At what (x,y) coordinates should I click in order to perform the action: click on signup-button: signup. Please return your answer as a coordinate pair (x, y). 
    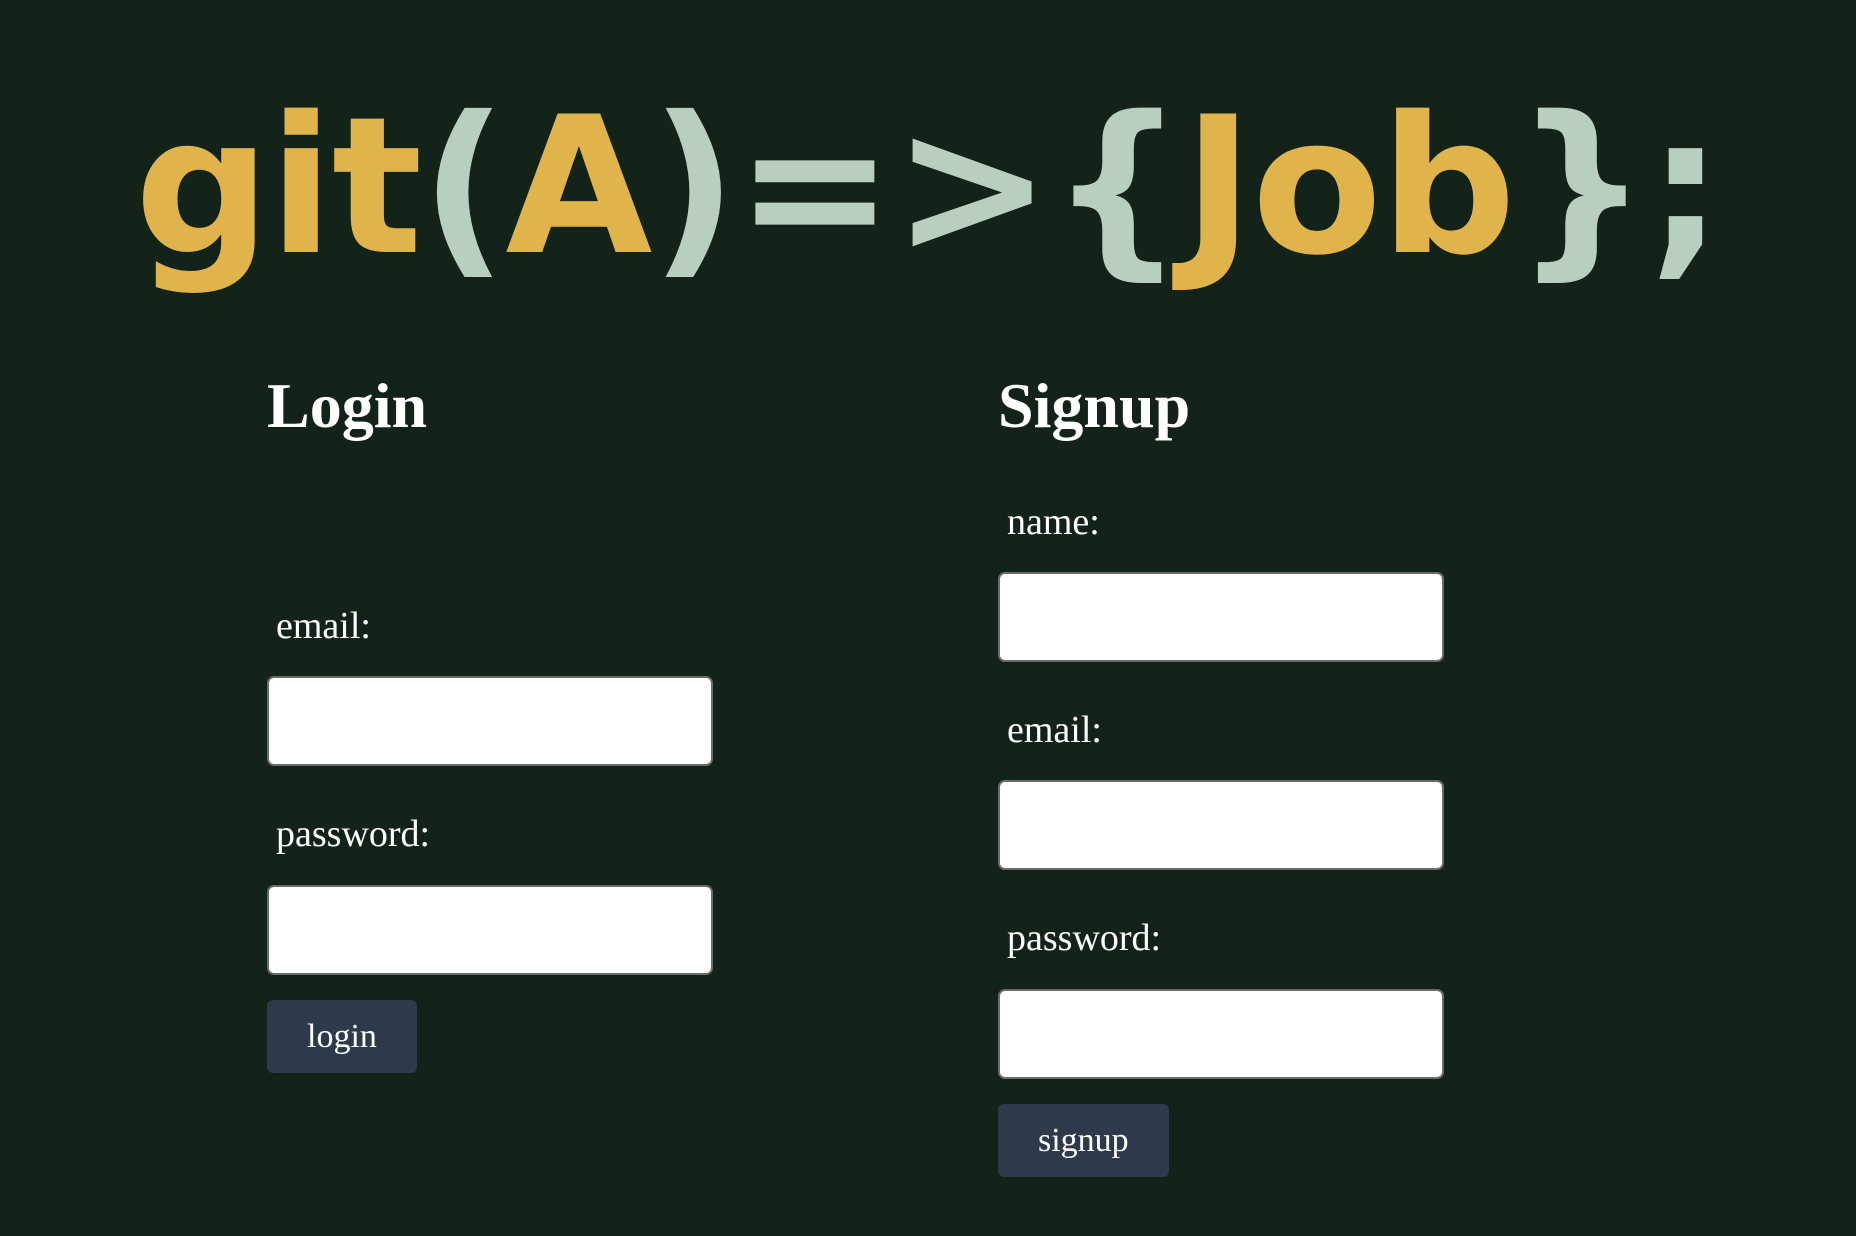
    Looking at the image, I should click on (1083, 1140).